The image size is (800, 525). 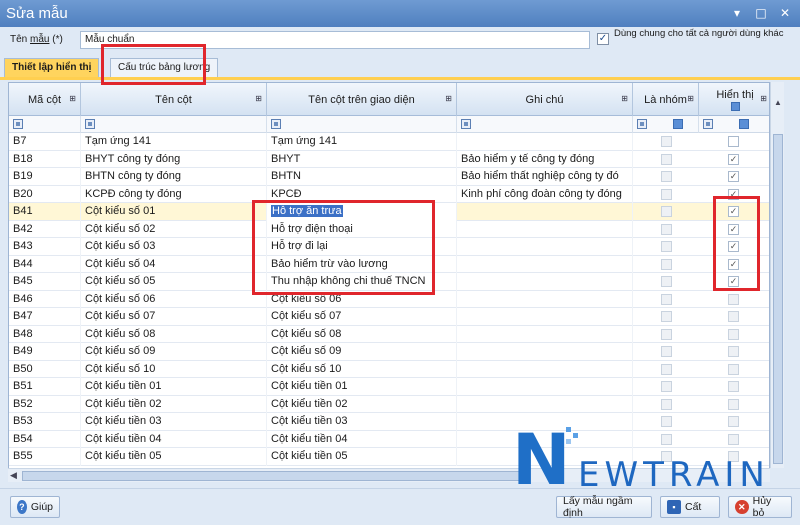 I want to click on save-button: ▪ Cất, so click(x=690, y=507).